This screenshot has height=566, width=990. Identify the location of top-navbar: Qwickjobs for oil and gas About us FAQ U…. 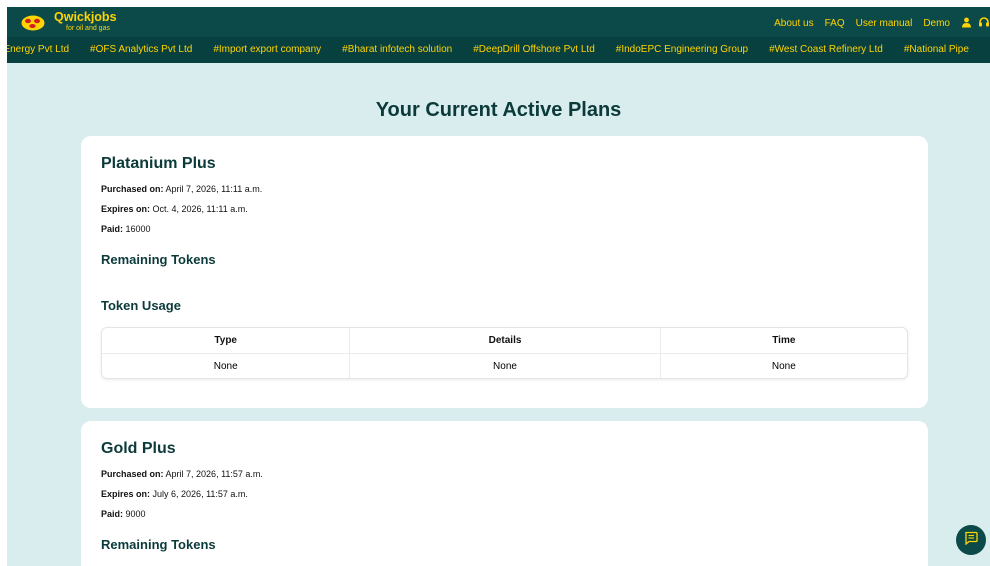
(498, 22).